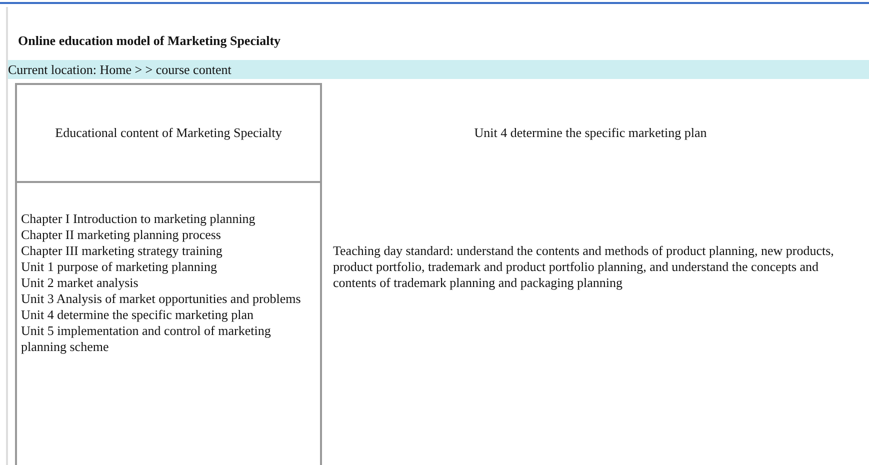 This screenshot has height=465, width=869. What do you see at coordinates (584, 267) in the screenshot?
I see `content-paragraph: Teaching day standard: understand the contents and methods of product planning, new products, product portfolio, trademark and product portfolio planning, and understand the concepts and contents of trademark planning and packaging planning` at bounding box center [584, 267].